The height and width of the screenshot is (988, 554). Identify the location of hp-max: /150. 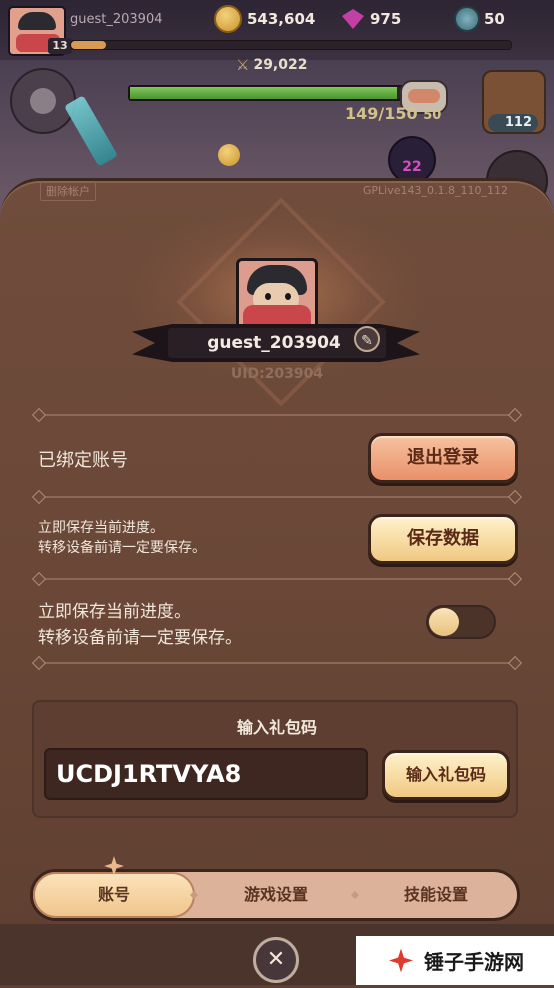
(398, 113).